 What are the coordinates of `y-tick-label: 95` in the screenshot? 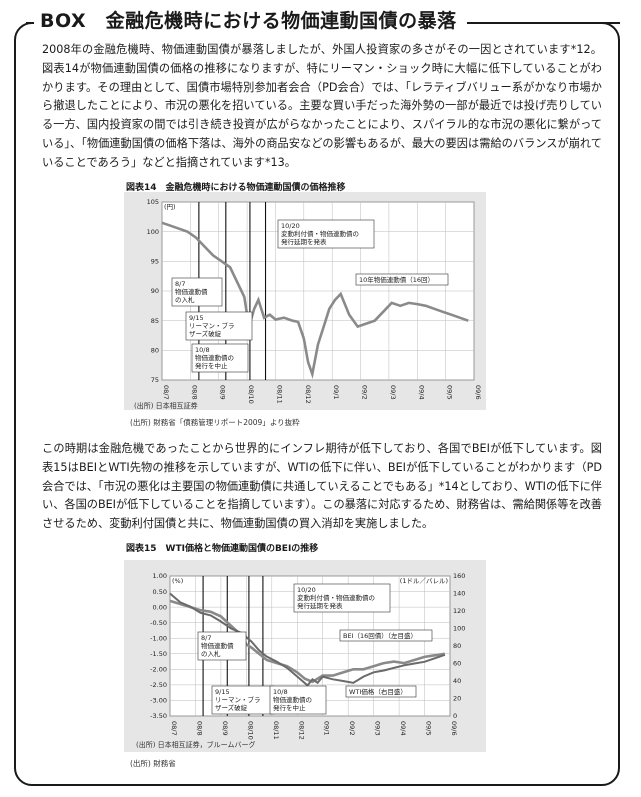 It's located at (155, 262).